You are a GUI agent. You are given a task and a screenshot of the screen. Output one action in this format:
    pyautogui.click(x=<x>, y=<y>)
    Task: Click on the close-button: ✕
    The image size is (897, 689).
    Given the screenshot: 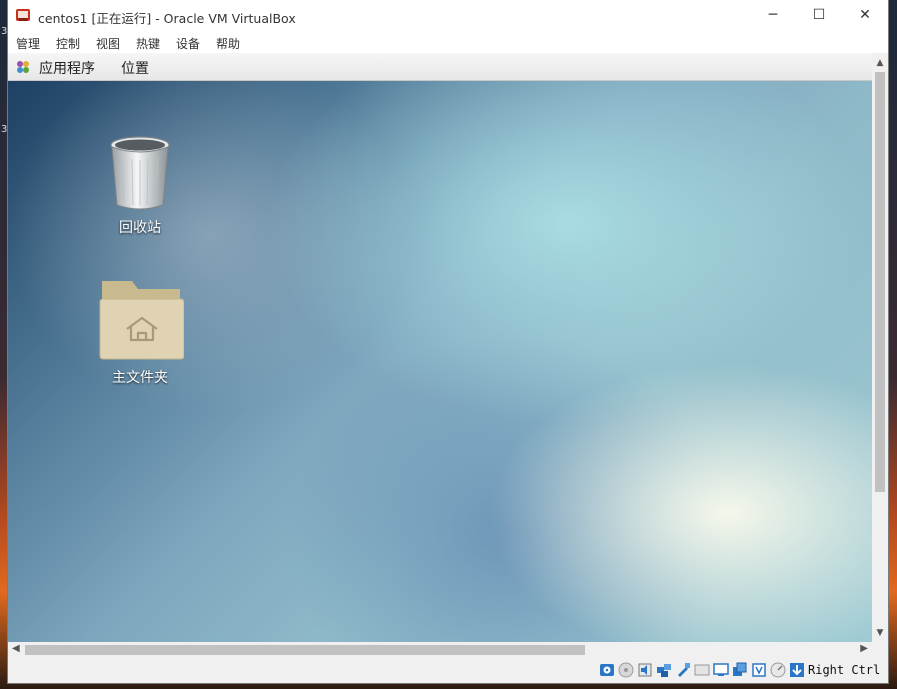 What is the action you would take?
    pyautogui.click(x=865, y=15)
    